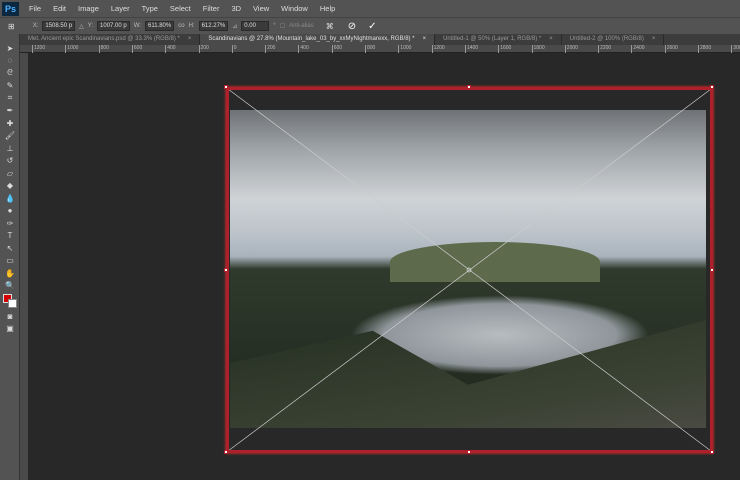  Describe the element at coordinates (471, 49) in the screenshot. I see `ruler-tick-label: 1400` at that location.